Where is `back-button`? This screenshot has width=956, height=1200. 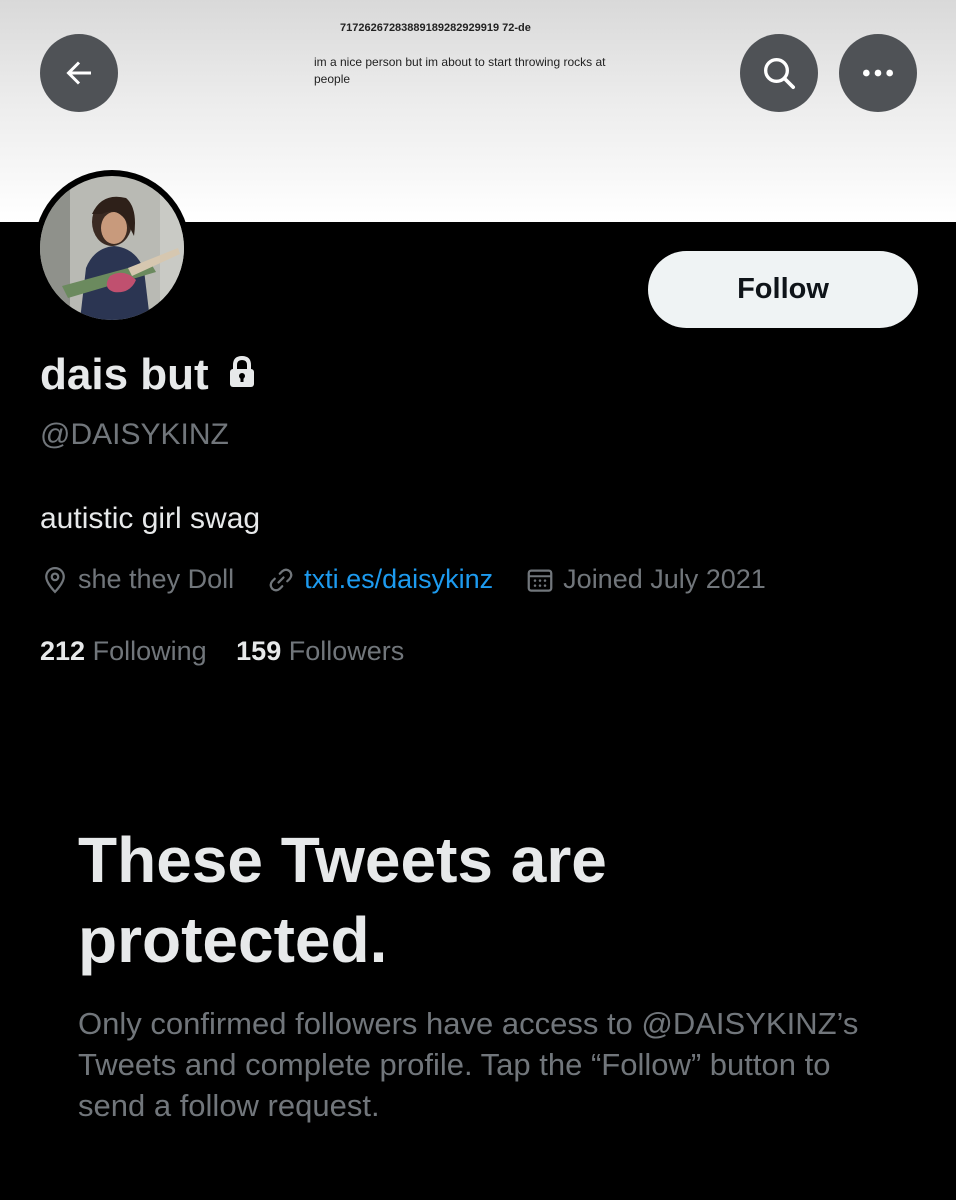
back-button is located at coordinates (79, 73).